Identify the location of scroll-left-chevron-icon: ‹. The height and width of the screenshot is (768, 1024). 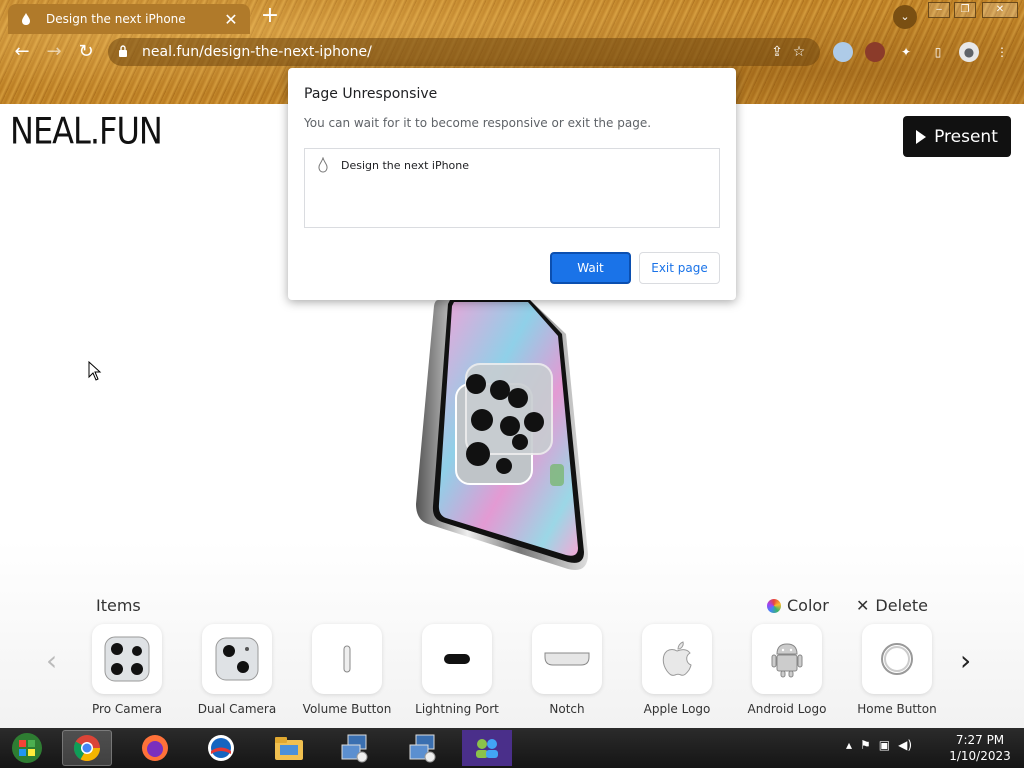
(51, 660).